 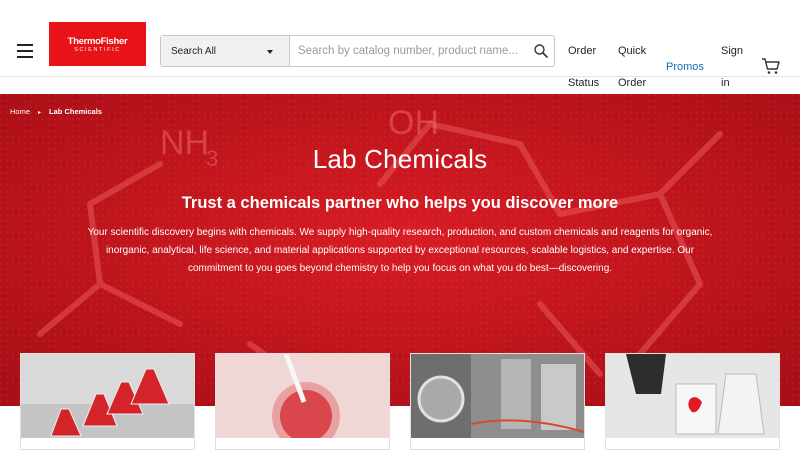 I want to click on nav-sign-in: Sign in, so click(x=736, y=67).